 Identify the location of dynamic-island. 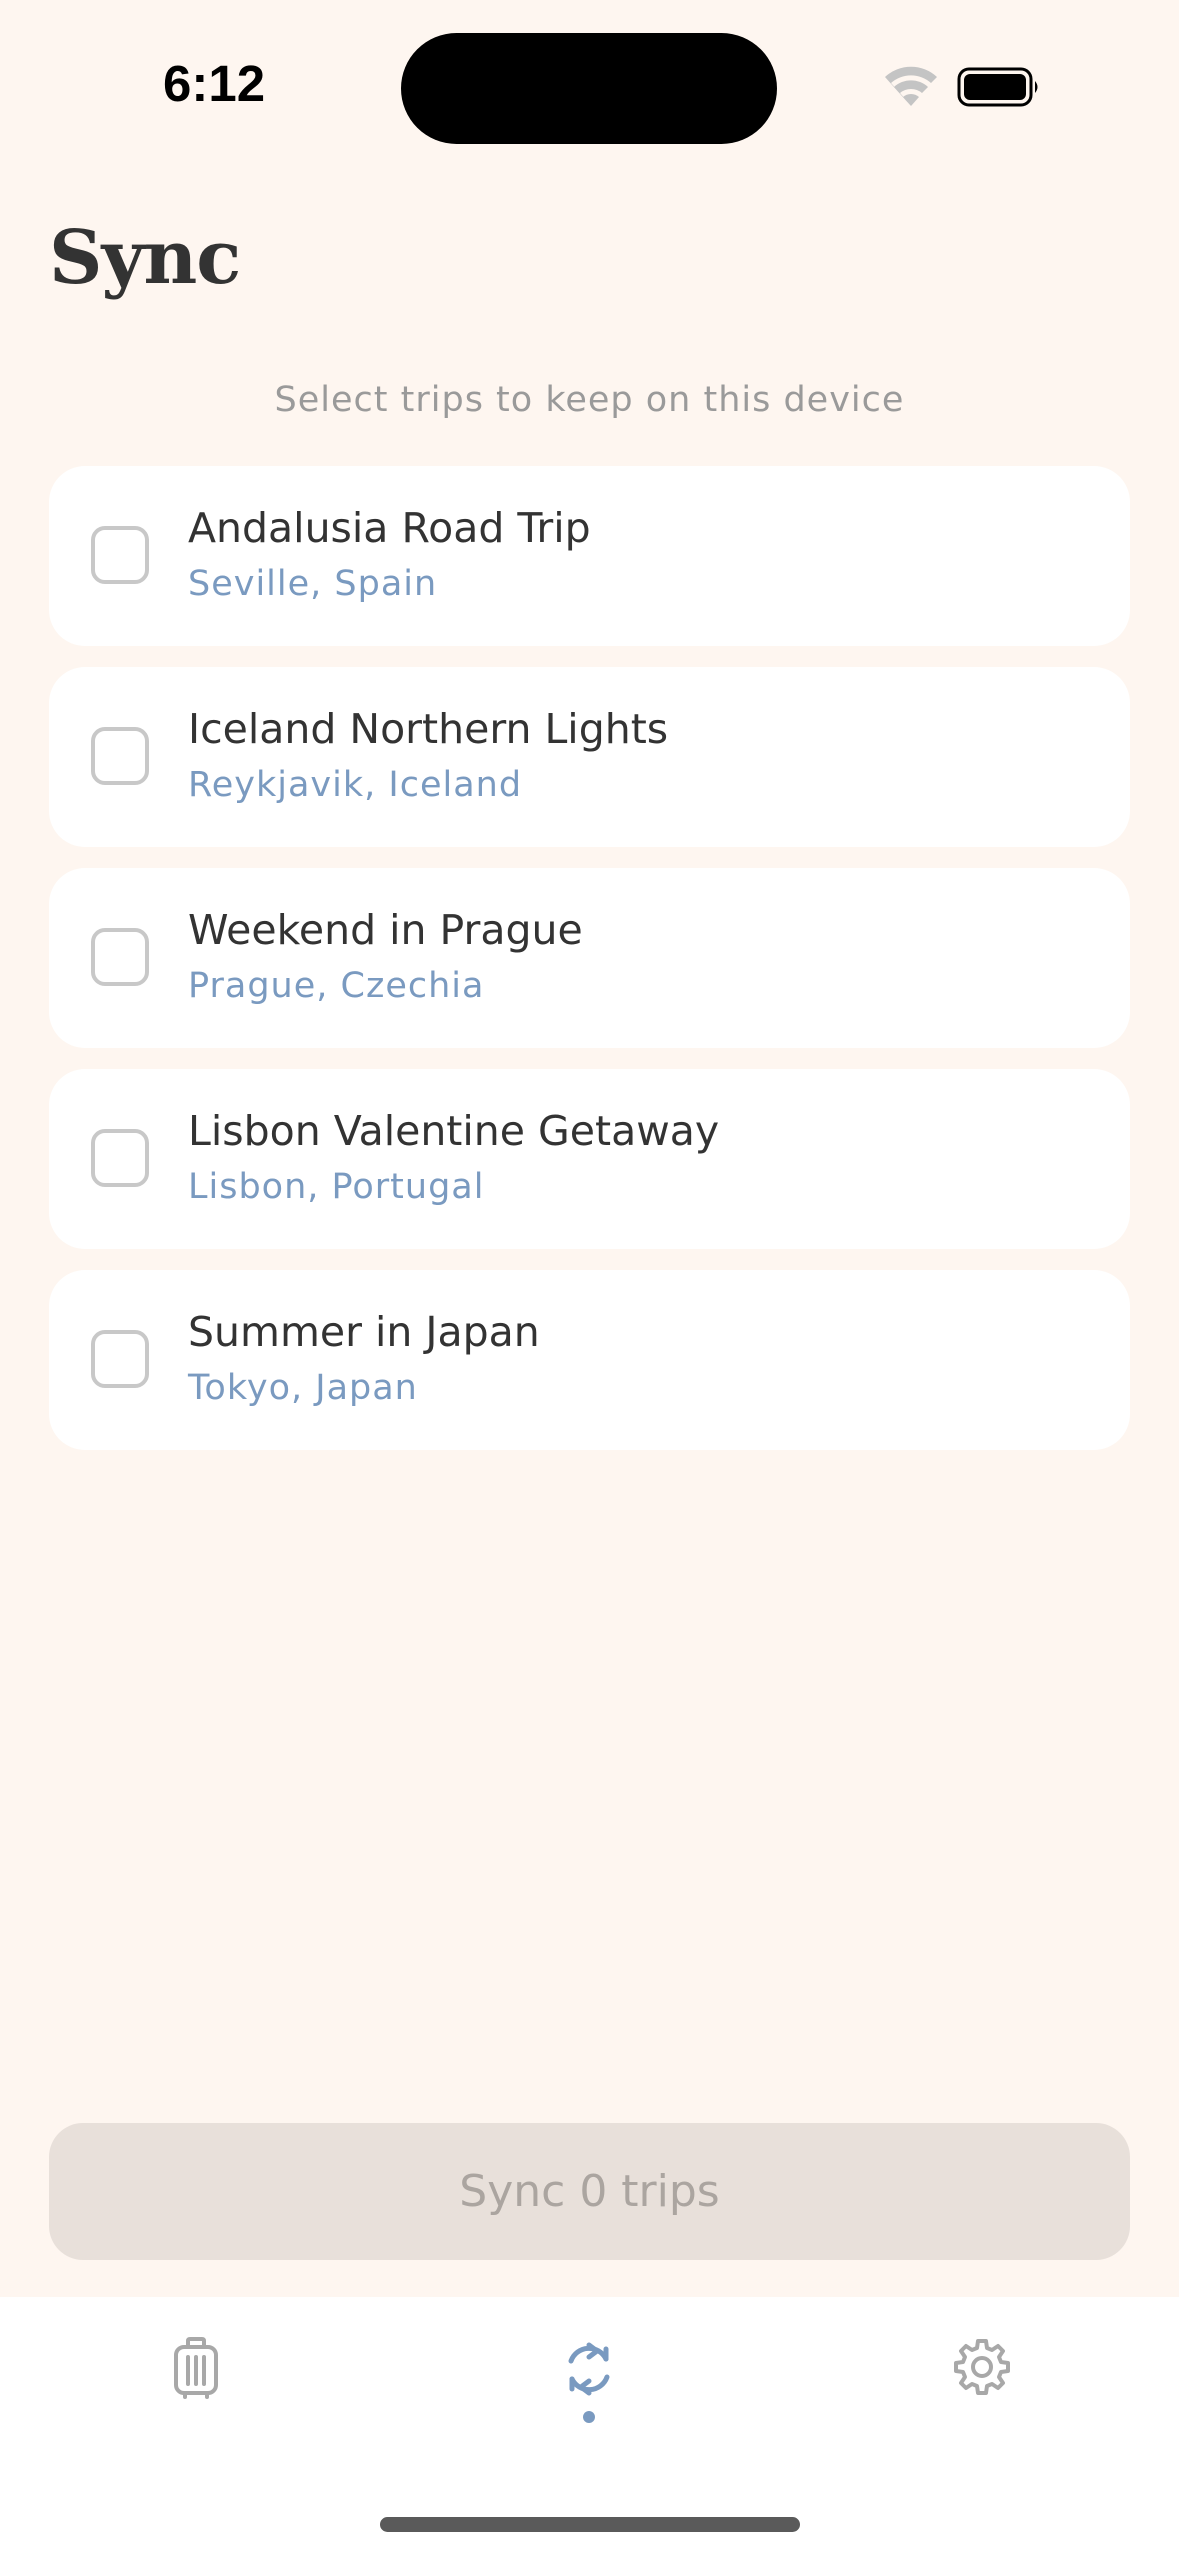
(589, 88).